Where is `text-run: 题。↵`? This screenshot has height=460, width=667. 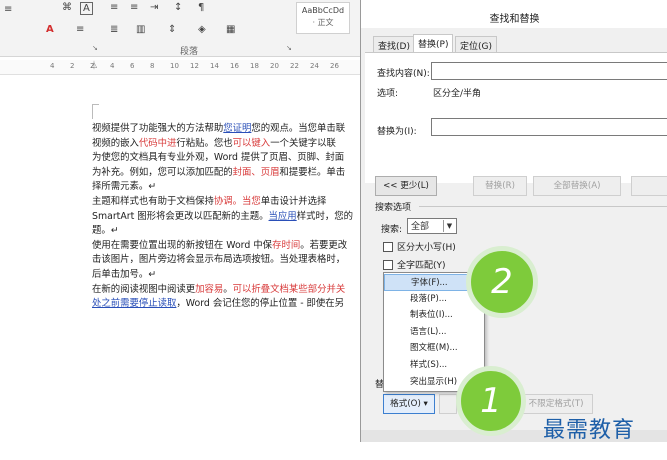
text-run: 题。↵ is located at coordinates (105, 231).